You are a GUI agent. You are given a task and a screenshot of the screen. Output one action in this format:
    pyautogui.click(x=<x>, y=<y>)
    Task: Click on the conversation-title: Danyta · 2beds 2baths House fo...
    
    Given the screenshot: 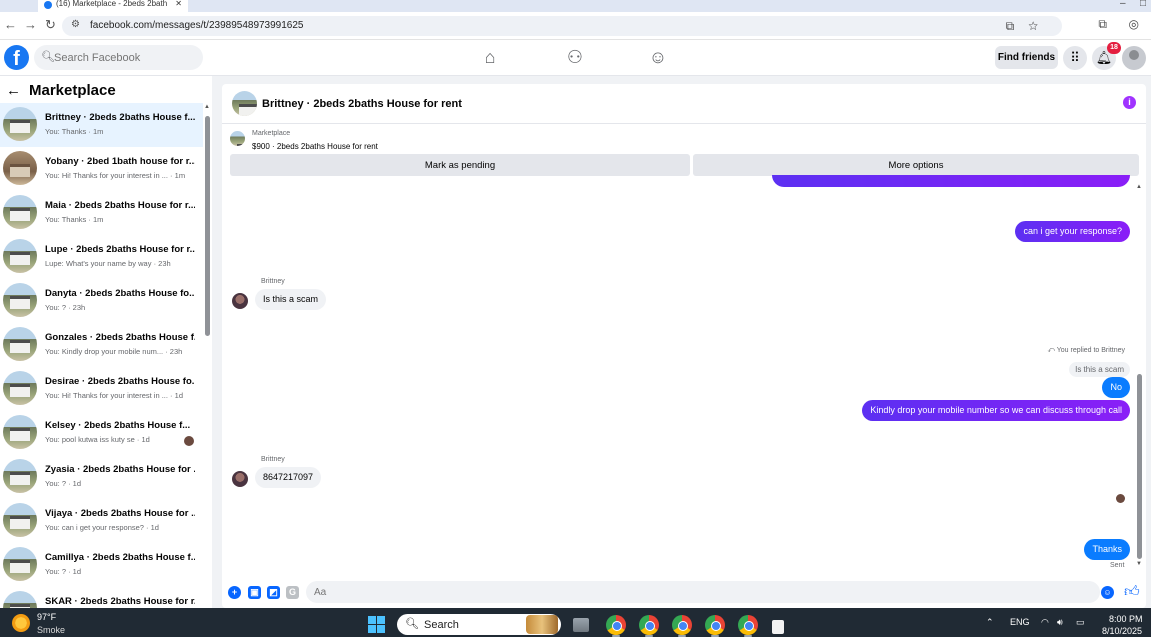 What is the action you would take?
    pyautogui.click(x=120, y=293)
    